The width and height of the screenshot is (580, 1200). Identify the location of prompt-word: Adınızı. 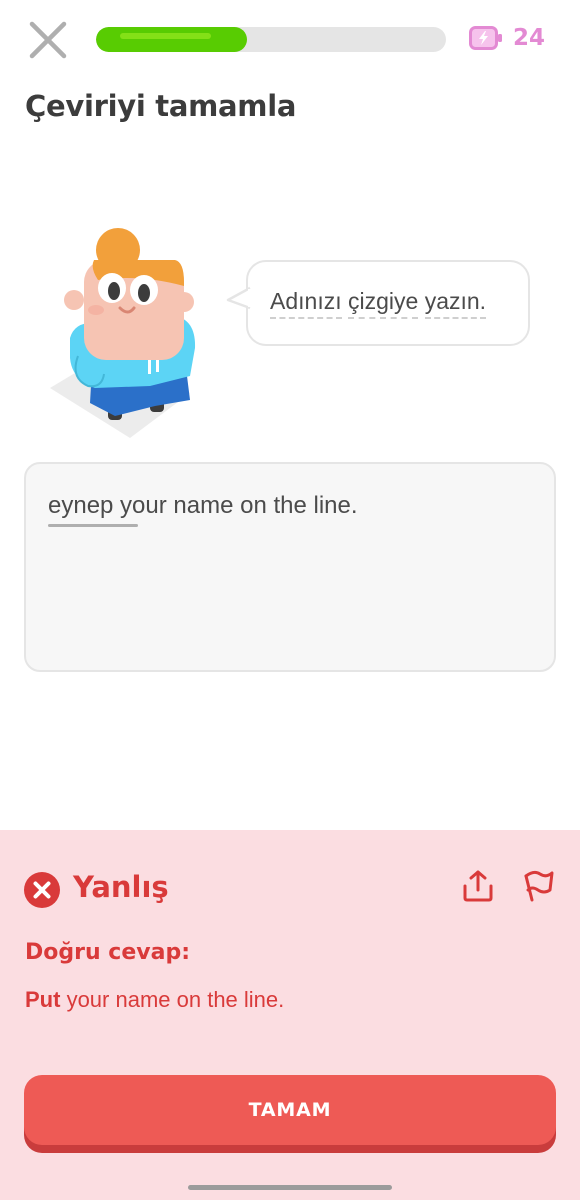
(306, 303).